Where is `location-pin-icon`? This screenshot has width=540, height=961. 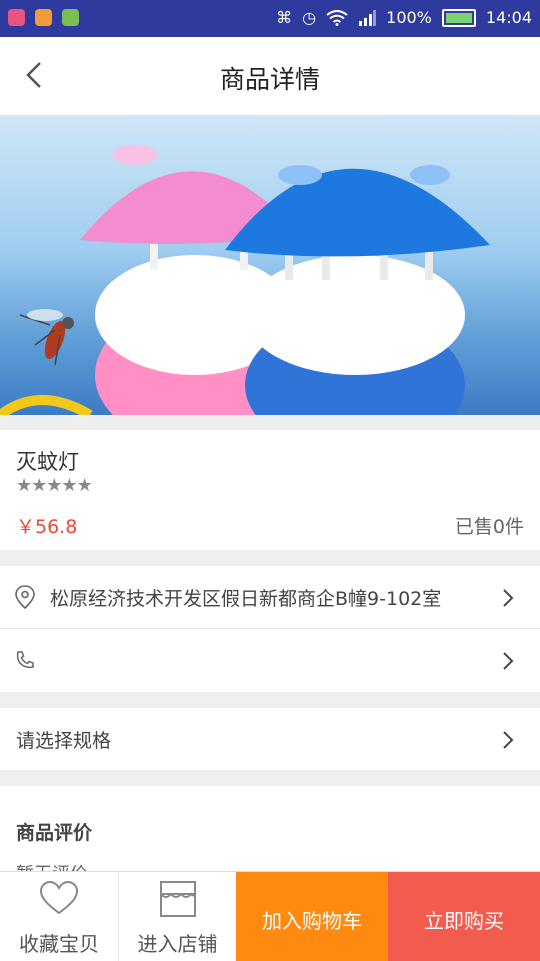 location-pin-icon is located at coordinates (25, 597).